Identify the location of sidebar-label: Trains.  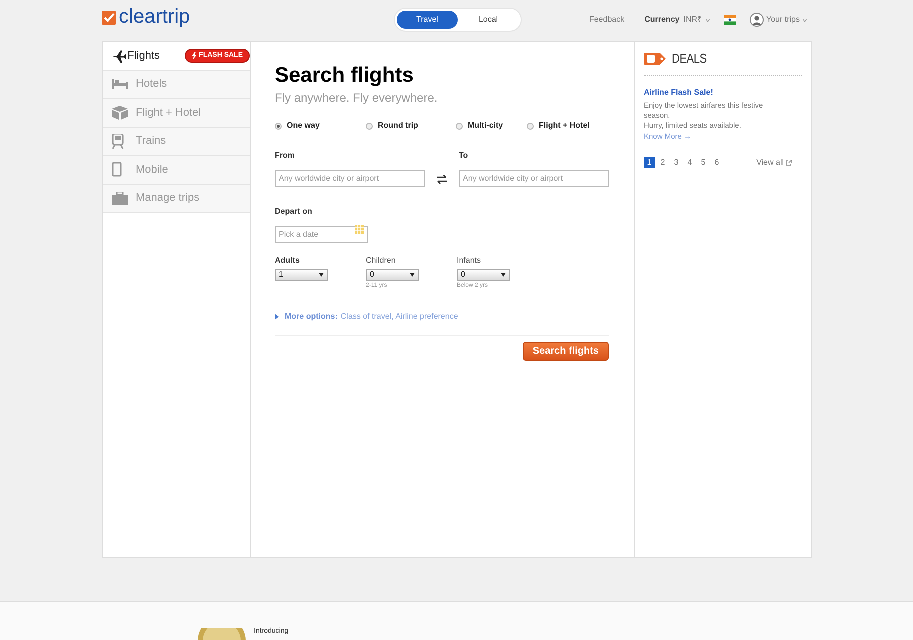
(151, 141).